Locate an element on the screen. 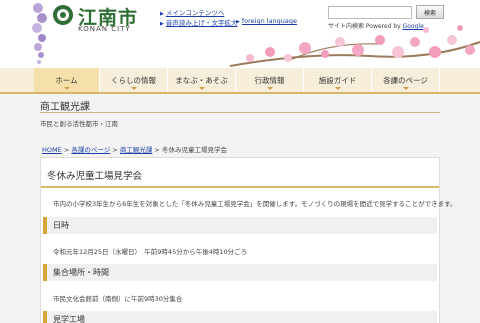 The height and width of the screenshot is (323, 480). section-text-datetime: 令和元年12月25日（水曜日） 午前9時45分から午後4時10分ごろ is located at coordinates (150, 252).